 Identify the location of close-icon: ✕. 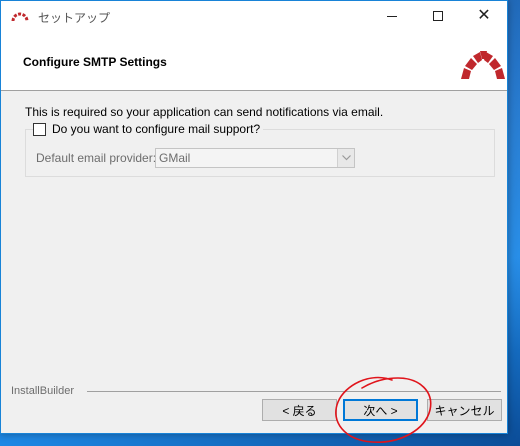
(484, 15).